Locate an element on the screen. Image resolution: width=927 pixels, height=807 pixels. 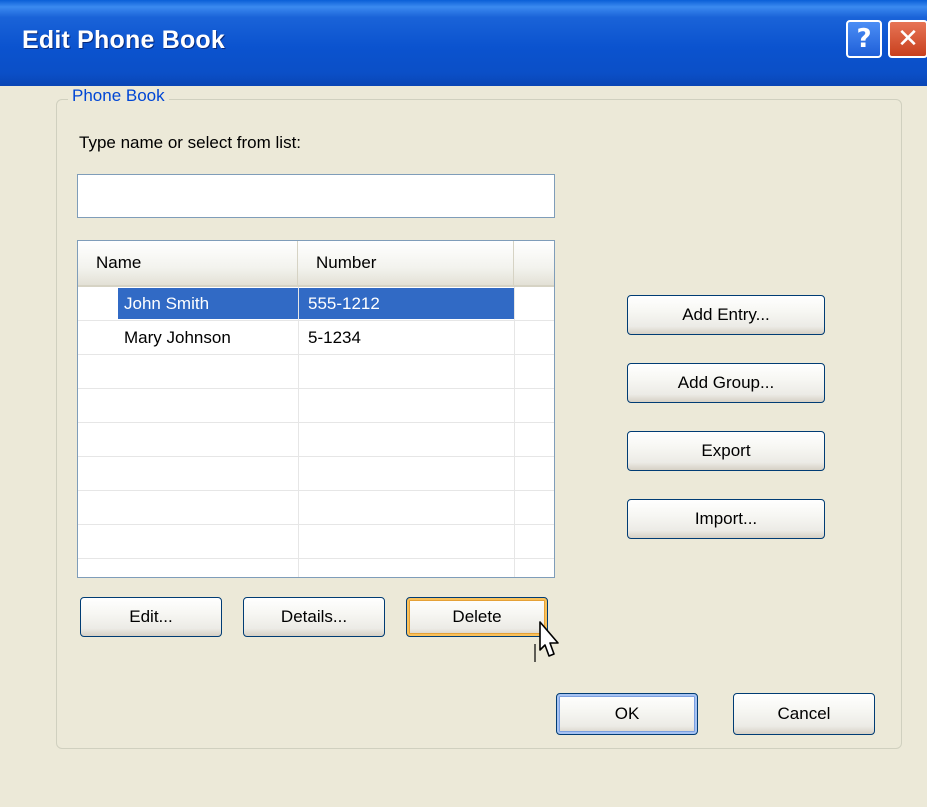
cancel-button: Cancel is located at coordinates (804, 714).